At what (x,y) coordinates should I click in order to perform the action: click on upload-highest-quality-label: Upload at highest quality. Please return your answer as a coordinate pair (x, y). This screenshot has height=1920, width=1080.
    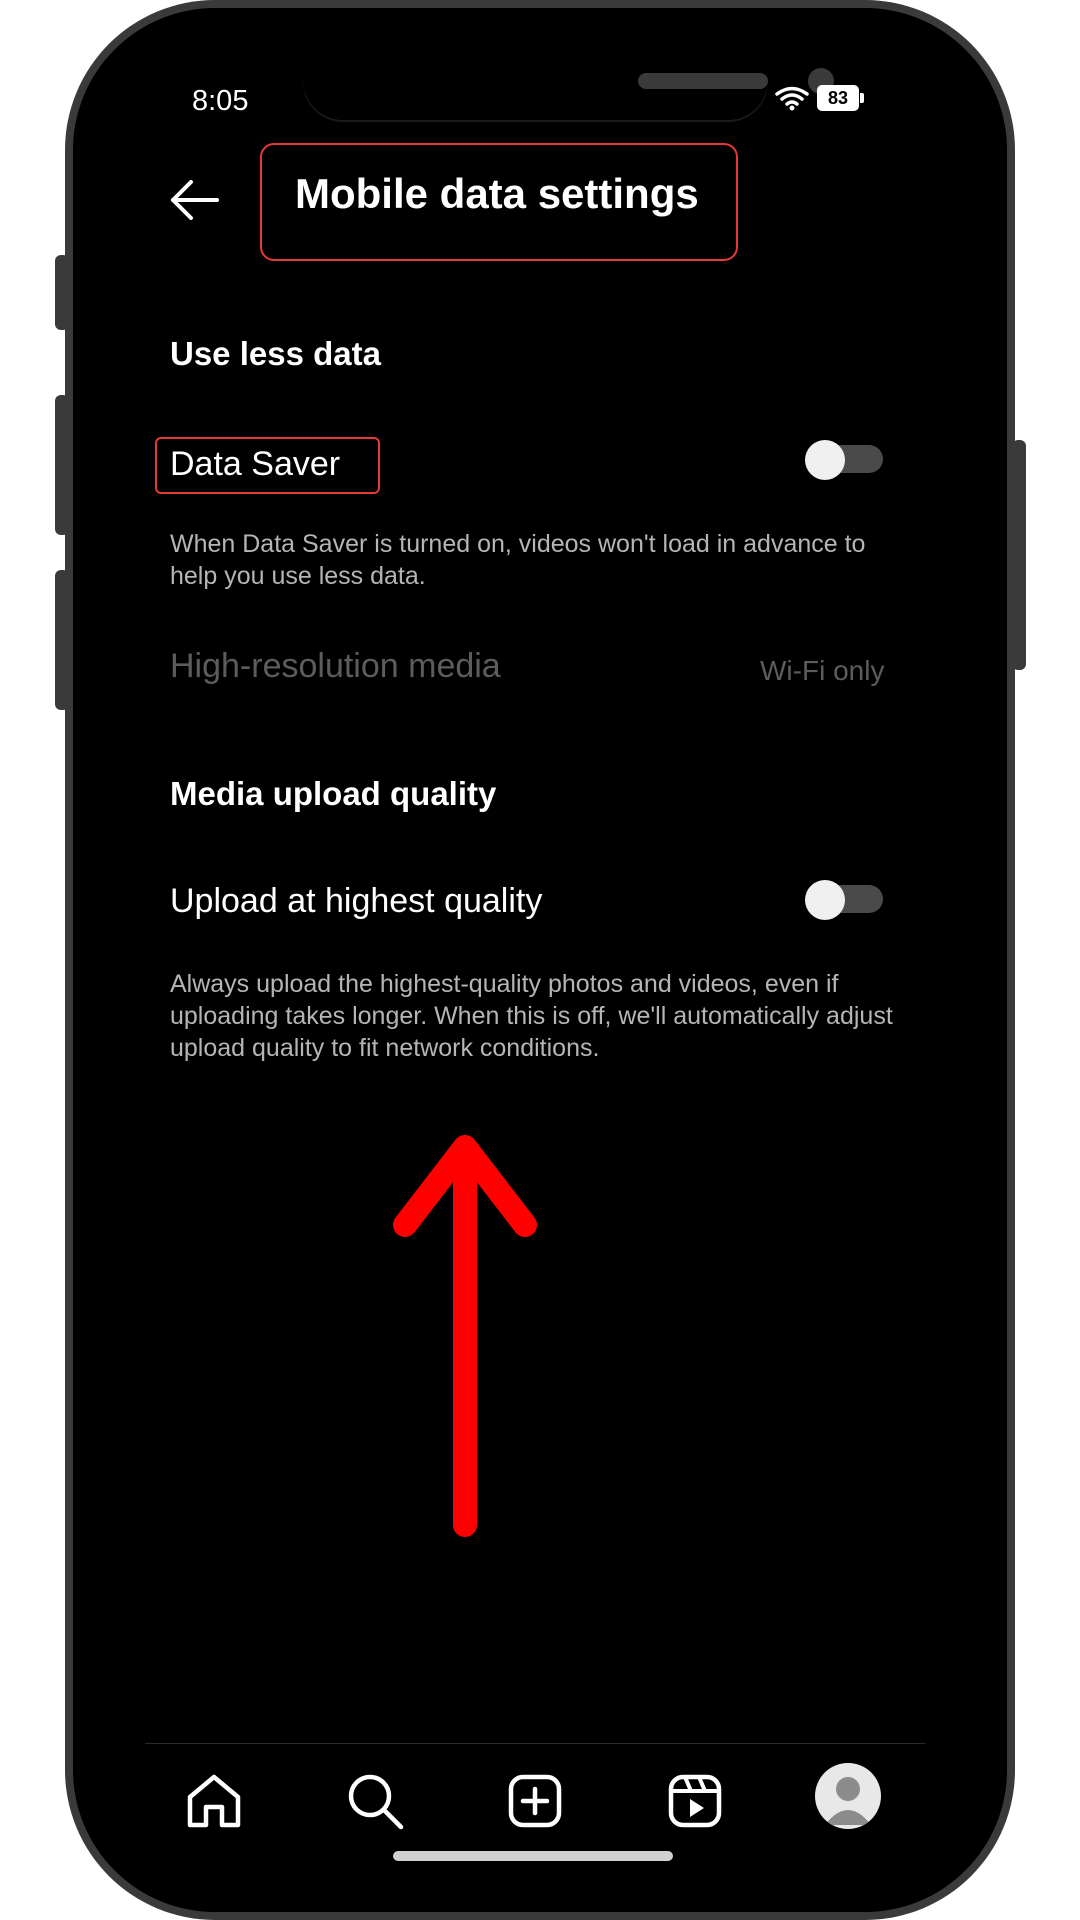
    Looking at the image, I should click on (356, 901).